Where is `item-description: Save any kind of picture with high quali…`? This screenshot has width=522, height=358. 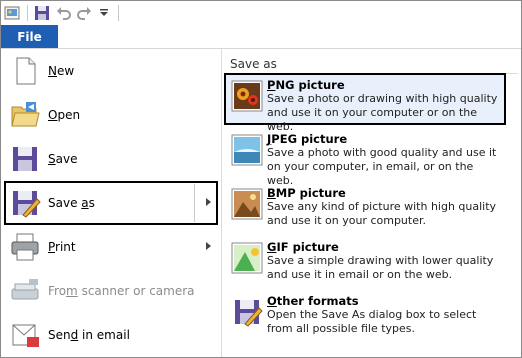
item-description: Save any kind of picture with high quali… is located at coordinates (382, 213).